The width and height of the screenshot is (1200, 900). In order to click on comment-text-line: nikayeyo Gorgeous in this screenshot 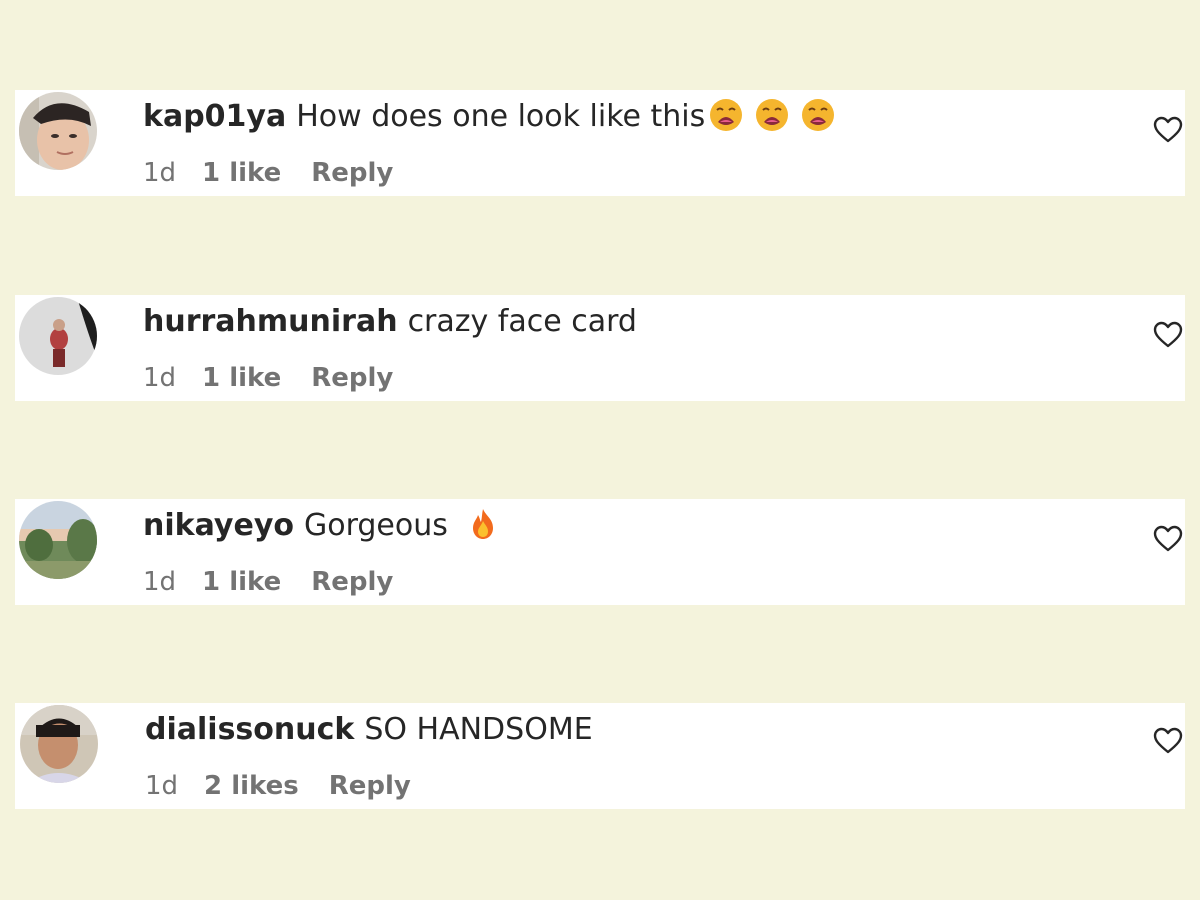, I will do `click(321, 526)`.